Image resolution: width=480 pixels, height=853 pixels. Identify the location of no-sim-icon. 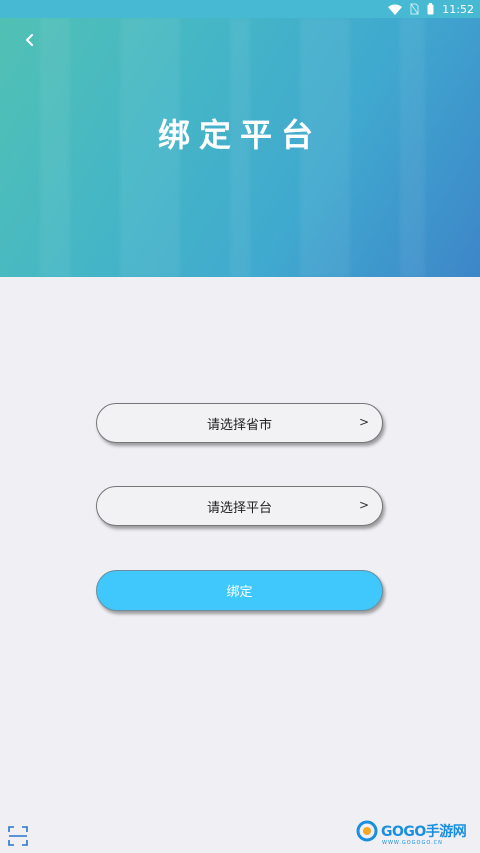
(414, 9).